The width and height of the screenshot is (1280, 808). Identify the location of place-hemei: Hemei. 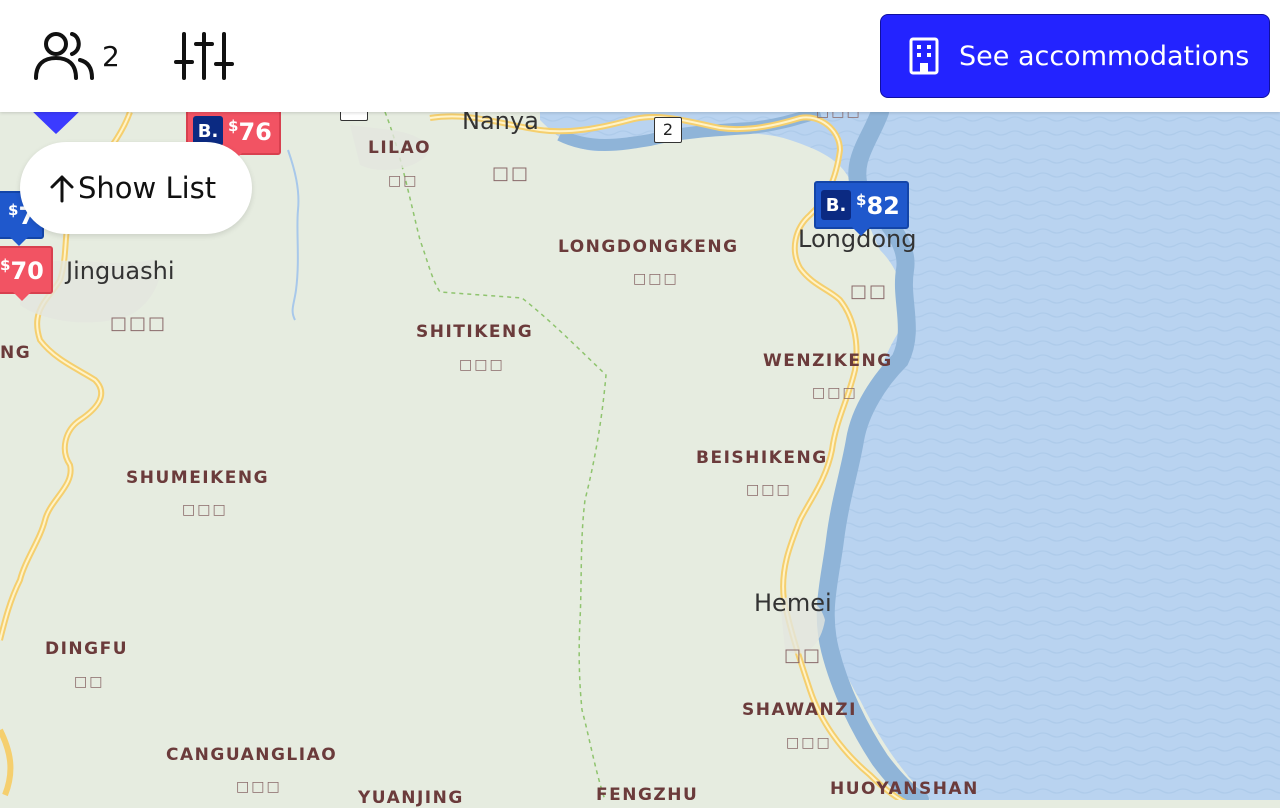
(793, 603).